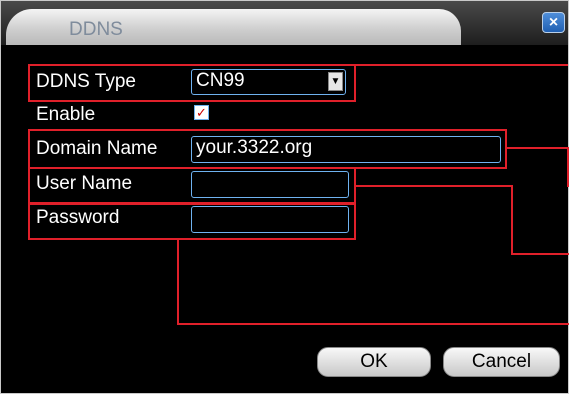 The width and height of the screenshot is (569, 394). Describe the element at coordinates (178, 282) in the screenshot. I see `annotation-line-password-v` at that location.